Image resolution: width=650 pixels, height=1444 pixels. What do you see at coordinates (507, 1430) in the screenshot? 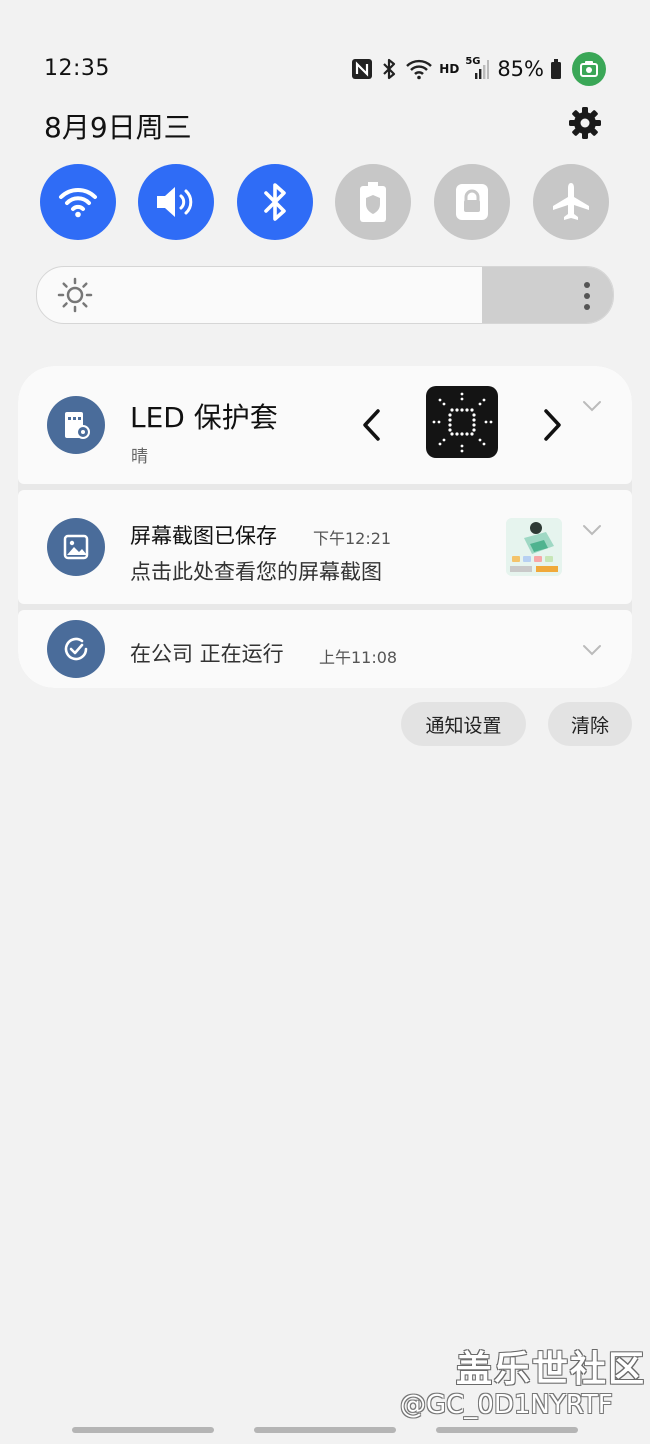
I see `nav-back-bar` at bounding box center [507, 1430].